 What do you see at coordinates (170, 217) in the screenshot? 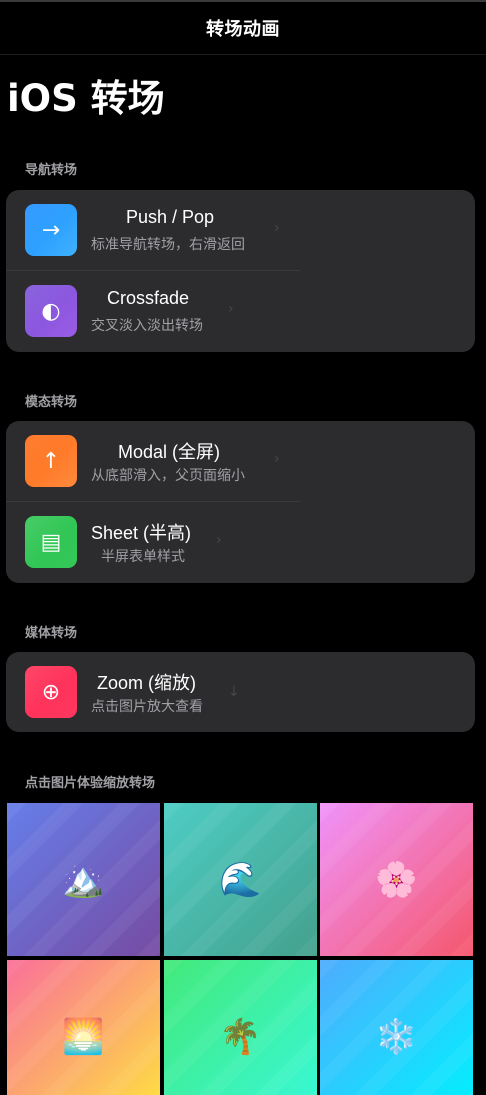
I see `row-title: Push / Pop` at bounding box center [170, 217].